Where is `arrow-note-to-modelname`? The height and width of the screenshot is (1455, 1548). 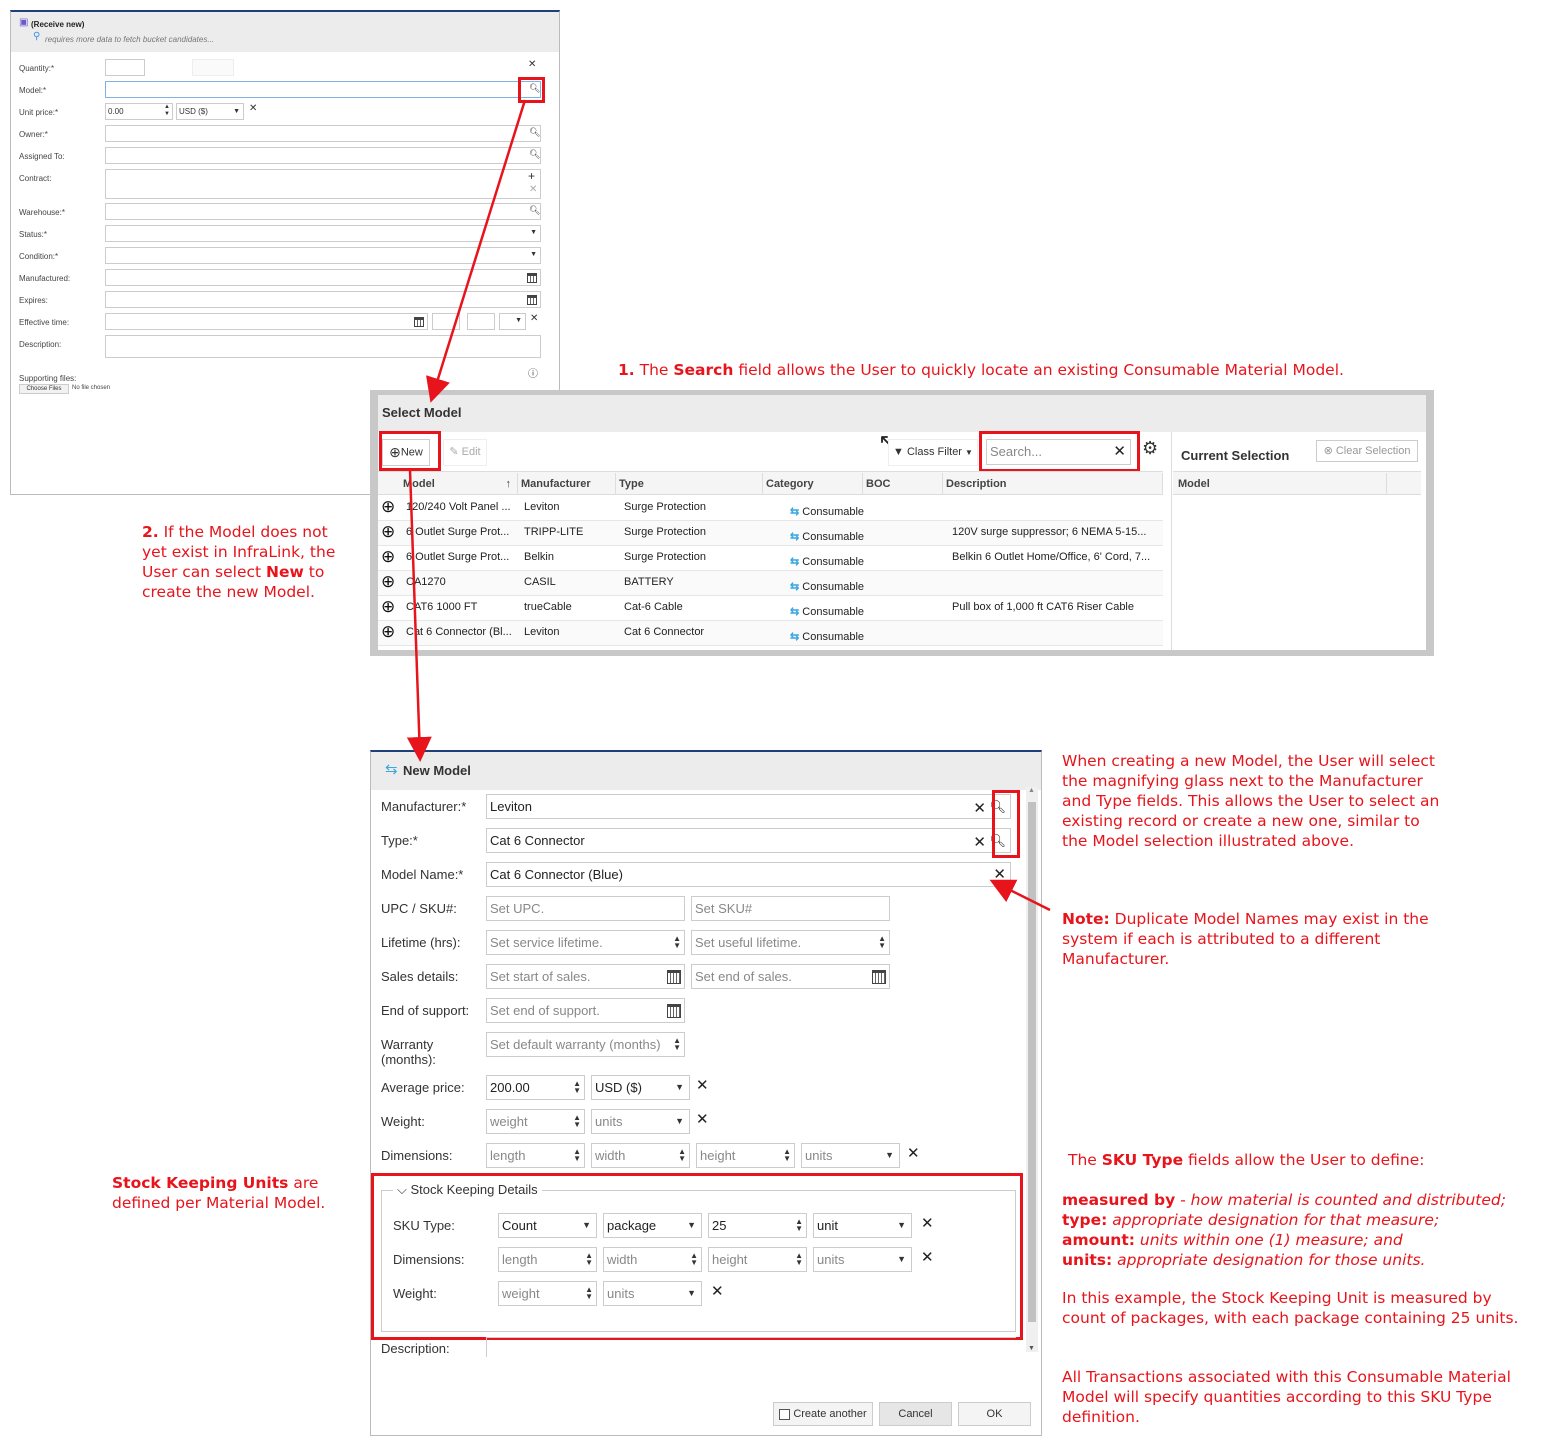 arrow-note-to-modelname is located at coordinates (1020, 895).